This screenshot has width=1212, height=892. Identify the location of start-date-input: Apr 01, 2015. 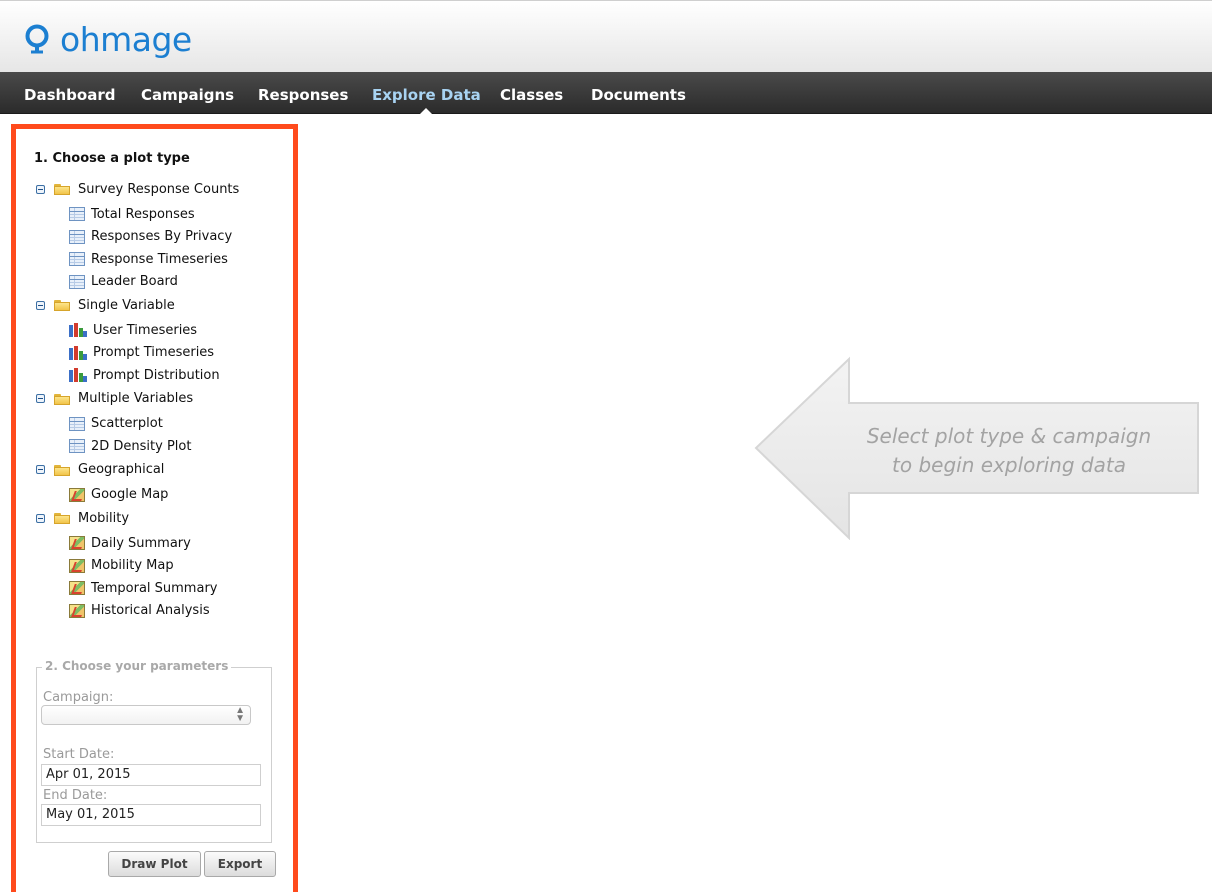
(151, 775).